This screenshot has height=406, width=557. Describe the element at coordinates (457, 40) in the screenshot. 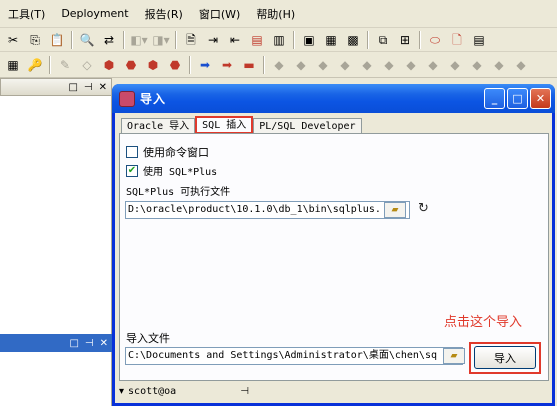

I see `pdf-icon: 🗋` at that location.